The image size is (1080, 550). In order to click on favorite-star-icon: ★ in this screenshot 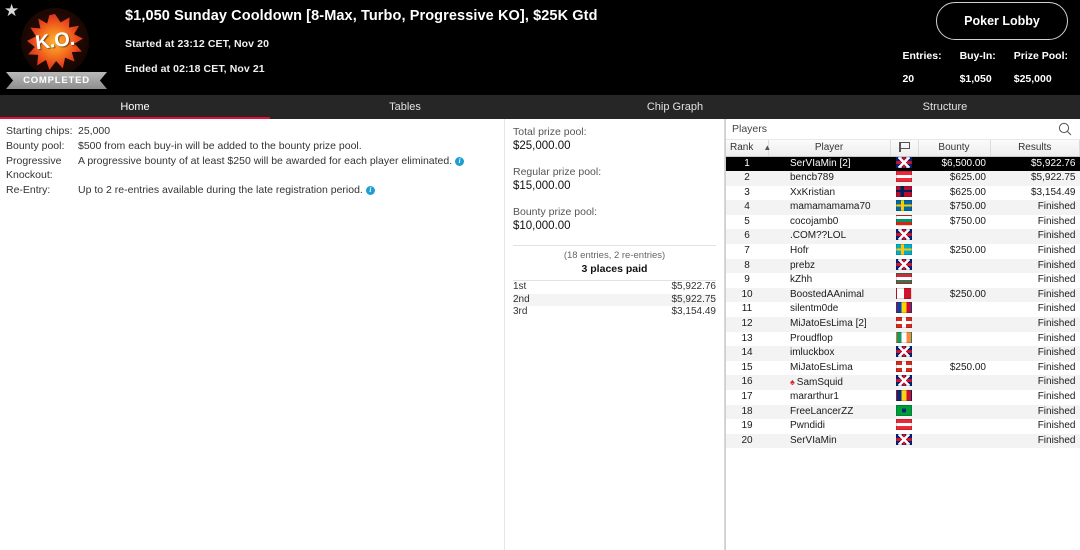, I will do `click(11, 10)`.